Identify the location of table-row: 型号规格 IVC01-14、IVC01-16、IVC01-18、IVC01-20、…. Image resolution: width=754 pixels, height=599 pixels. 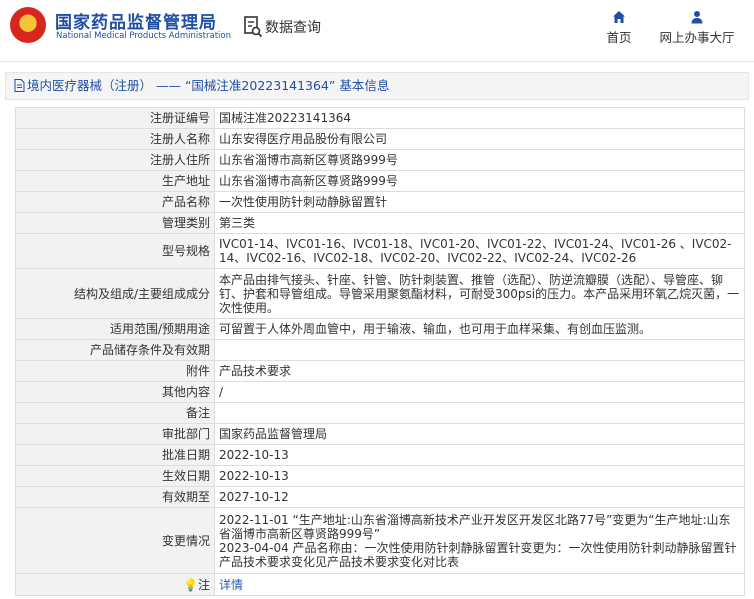
(380, 251).